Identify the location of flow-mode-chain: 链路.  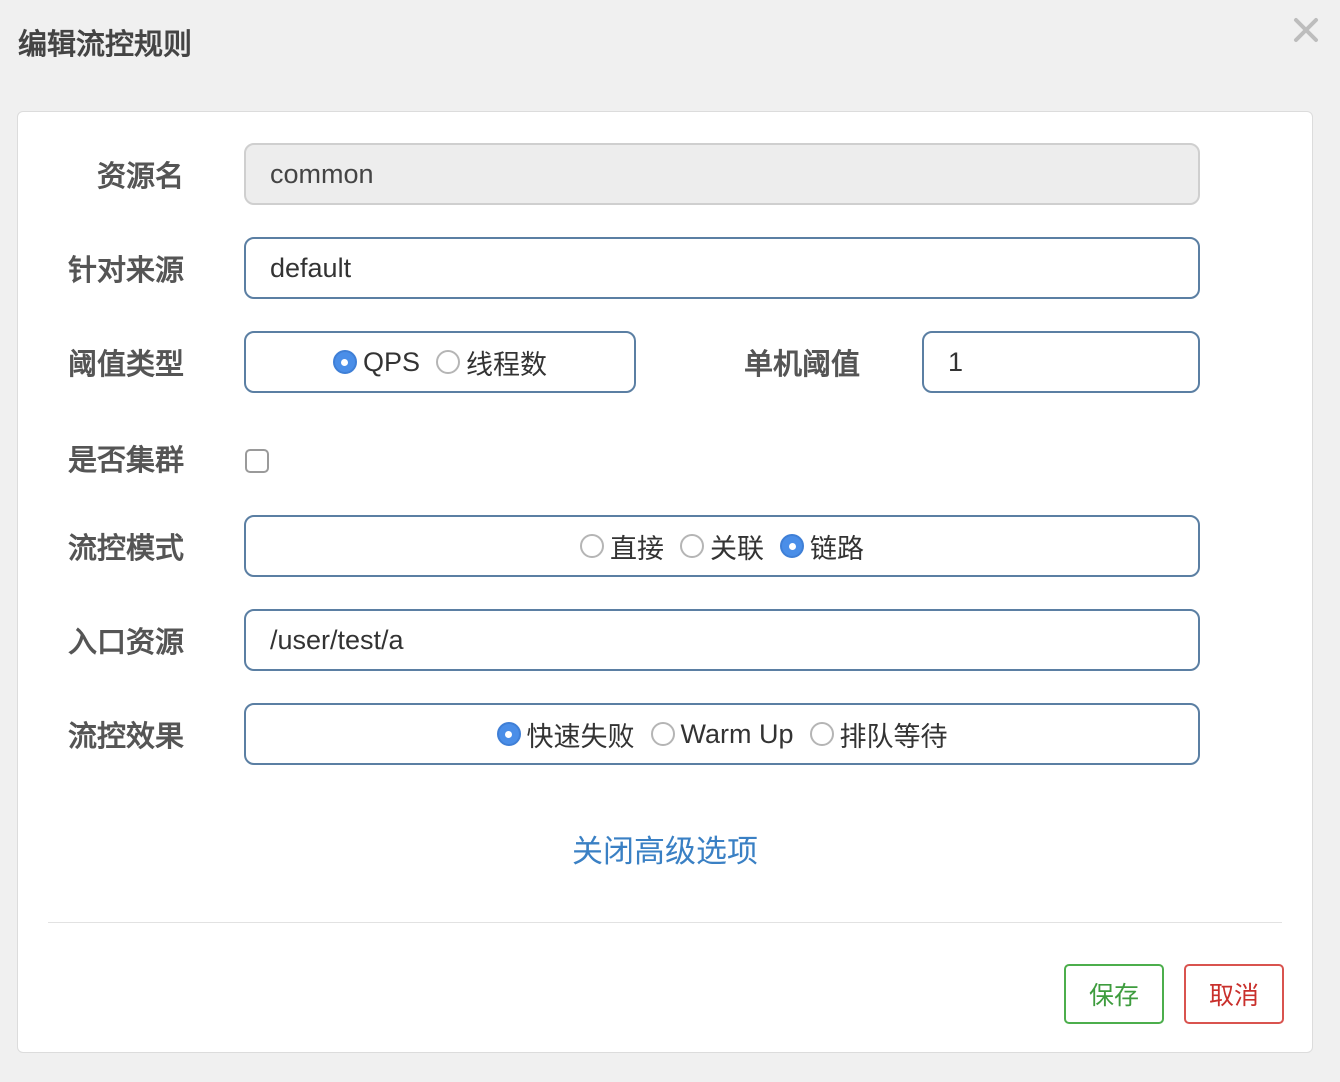
(822, 546).